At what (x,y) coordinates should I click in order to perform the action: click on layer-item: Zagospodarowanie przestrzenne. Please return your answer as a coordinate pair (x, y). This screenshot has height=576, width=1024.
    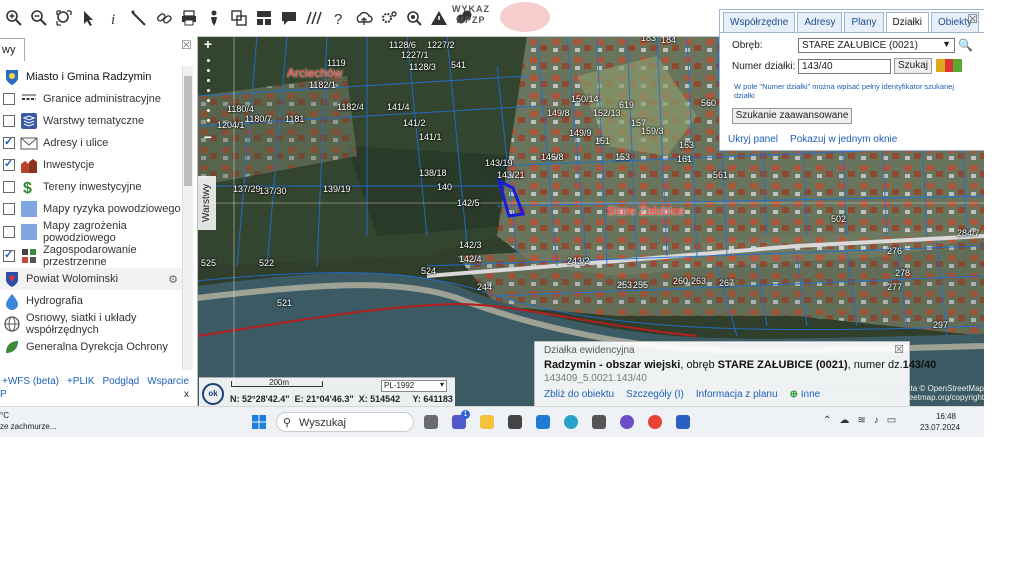
    Looking at the image, I should click on (91, 256).